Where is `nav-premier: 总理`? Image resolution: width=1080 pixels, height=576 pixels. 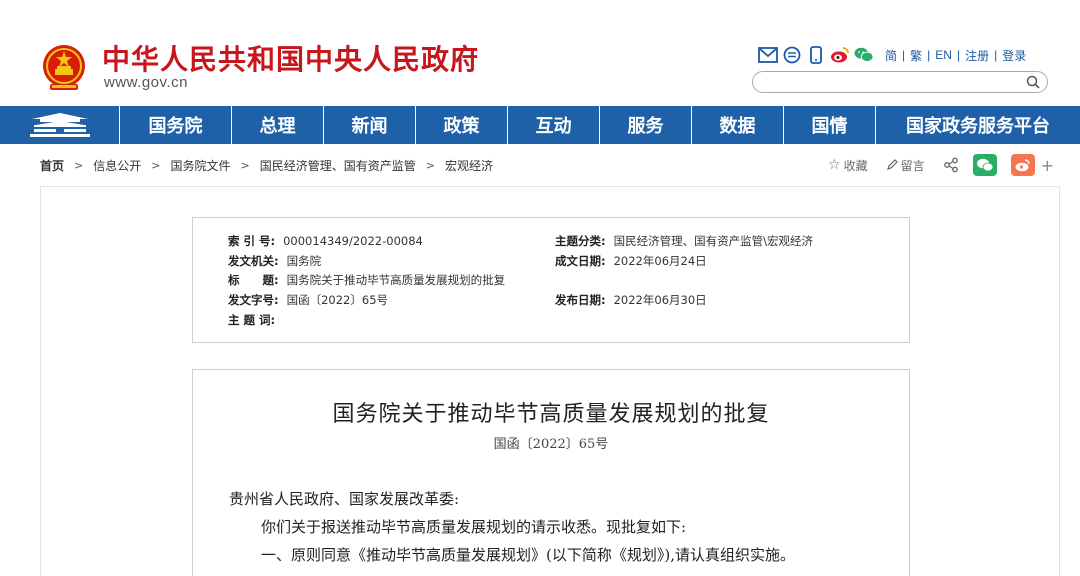
nav-premier: 总理 is located at coordinates (278, 125).